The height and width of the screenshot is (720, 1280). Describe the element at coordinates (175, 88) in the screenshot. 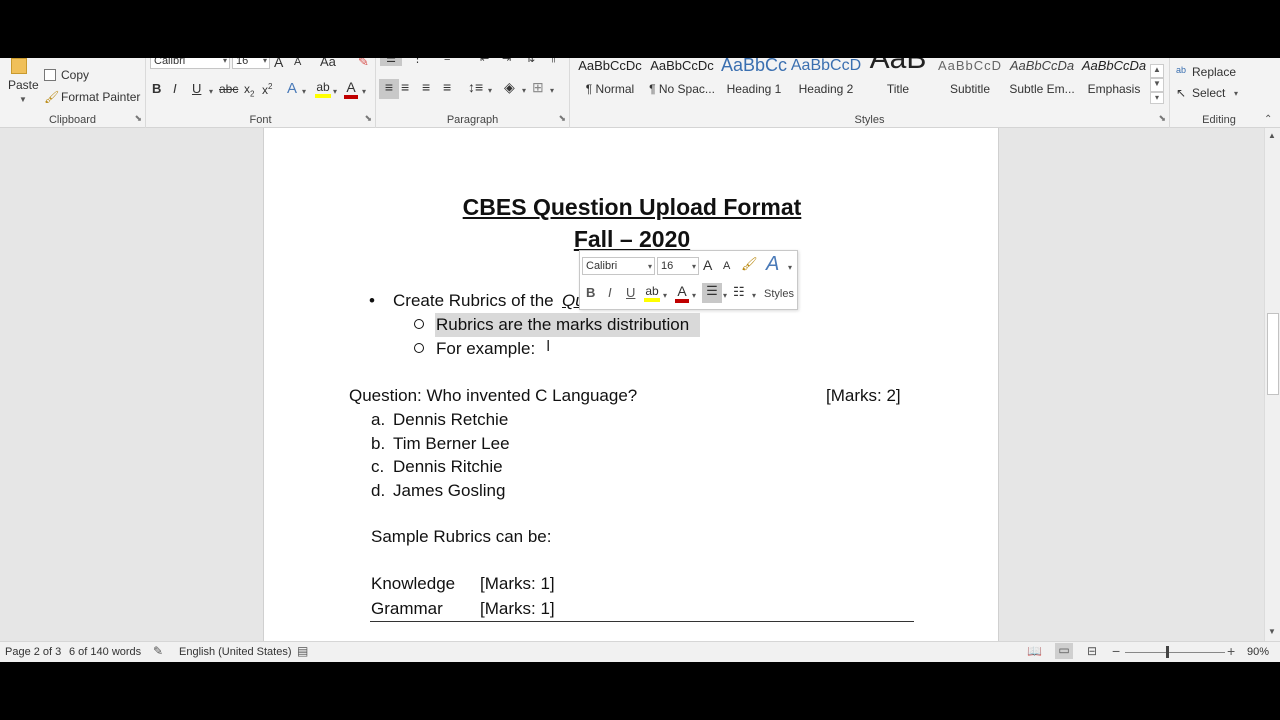

I see `italic-icon: I` at that location.